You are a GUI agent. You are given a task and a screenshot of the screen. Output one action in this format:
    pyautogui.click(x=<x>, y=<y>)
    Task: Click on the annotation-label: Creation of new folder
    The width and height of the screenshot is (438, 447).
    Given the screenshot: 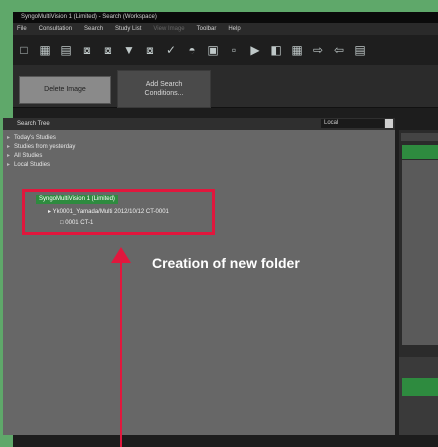 What is the action you would take?
    pyautogui.click(x=226, y=263)
    